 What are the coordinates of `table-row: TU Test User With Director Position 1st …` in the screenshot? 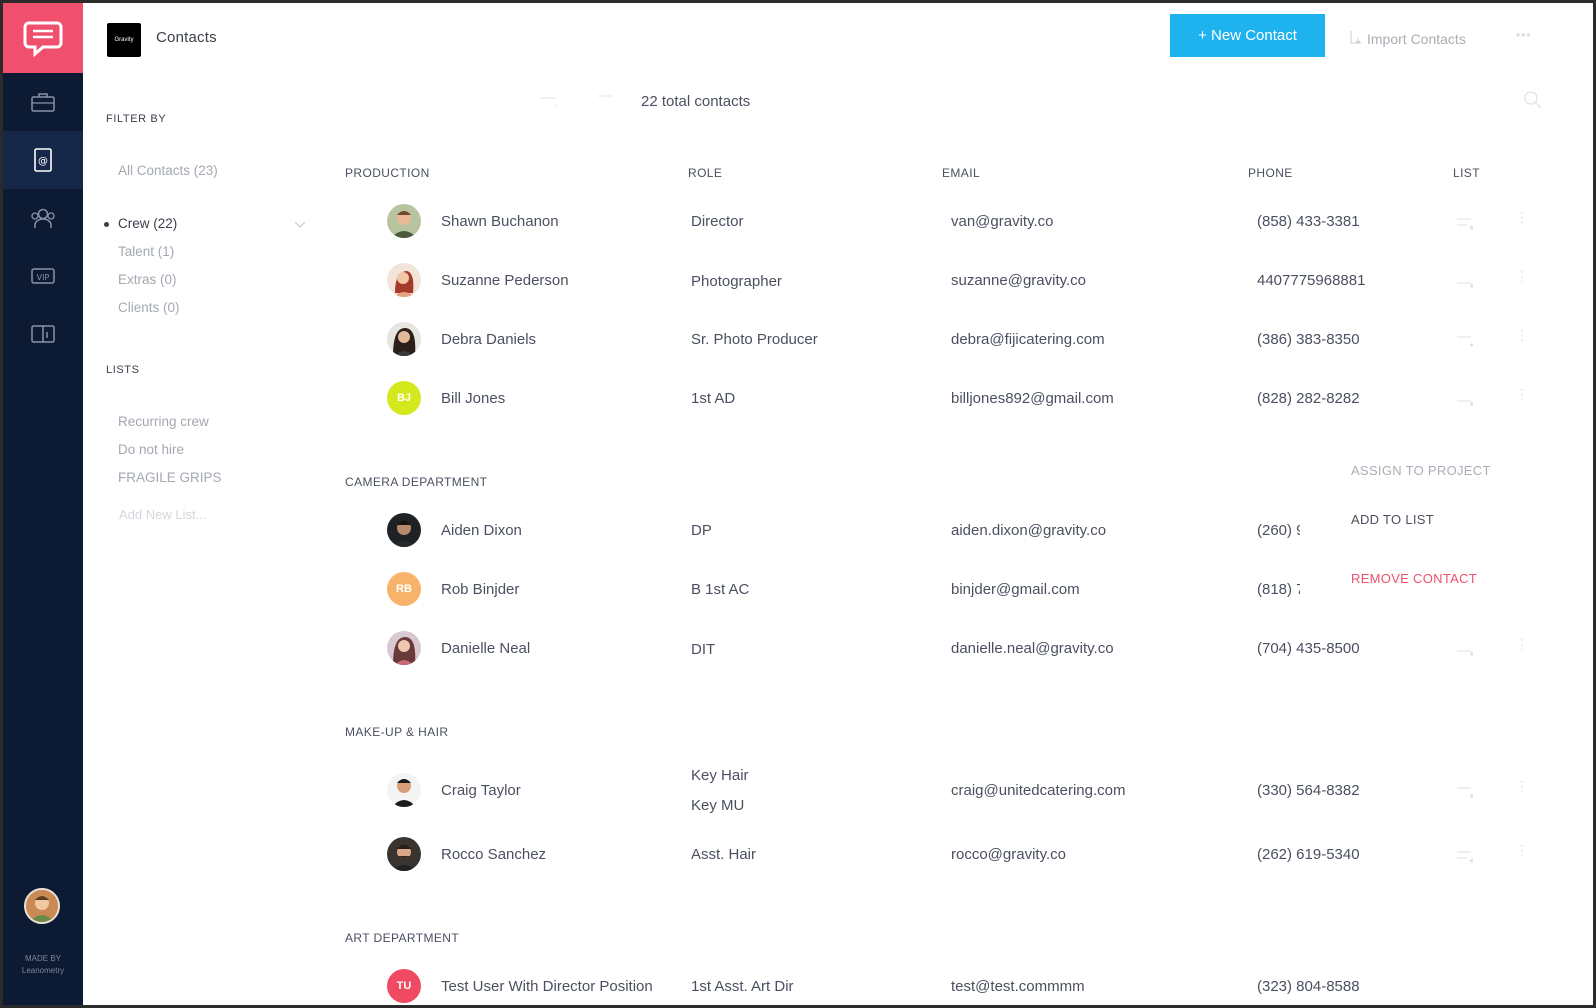 It's located at (945, 983).